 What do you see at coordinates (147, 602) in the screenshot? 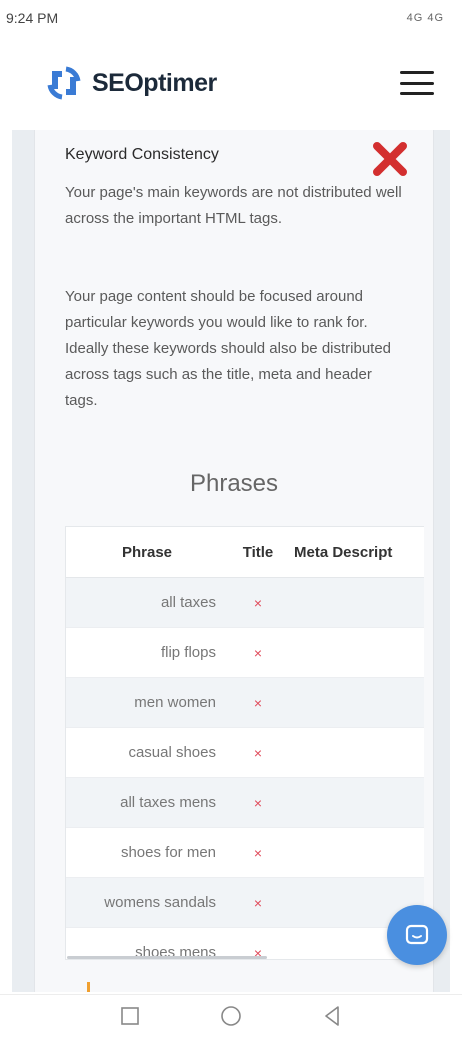
I see `phrase-cell: all taxes` at bounding box center [147, 602].